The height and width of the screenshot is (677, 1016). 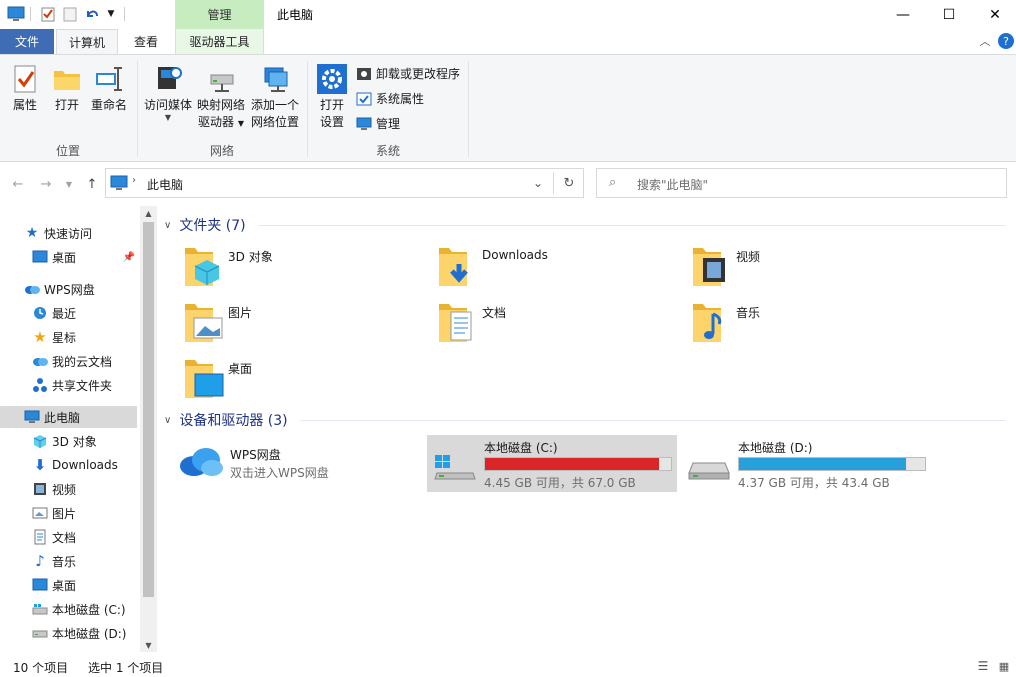 I want to click on folder-desktop: 桌面, so click(x=303, y=380).